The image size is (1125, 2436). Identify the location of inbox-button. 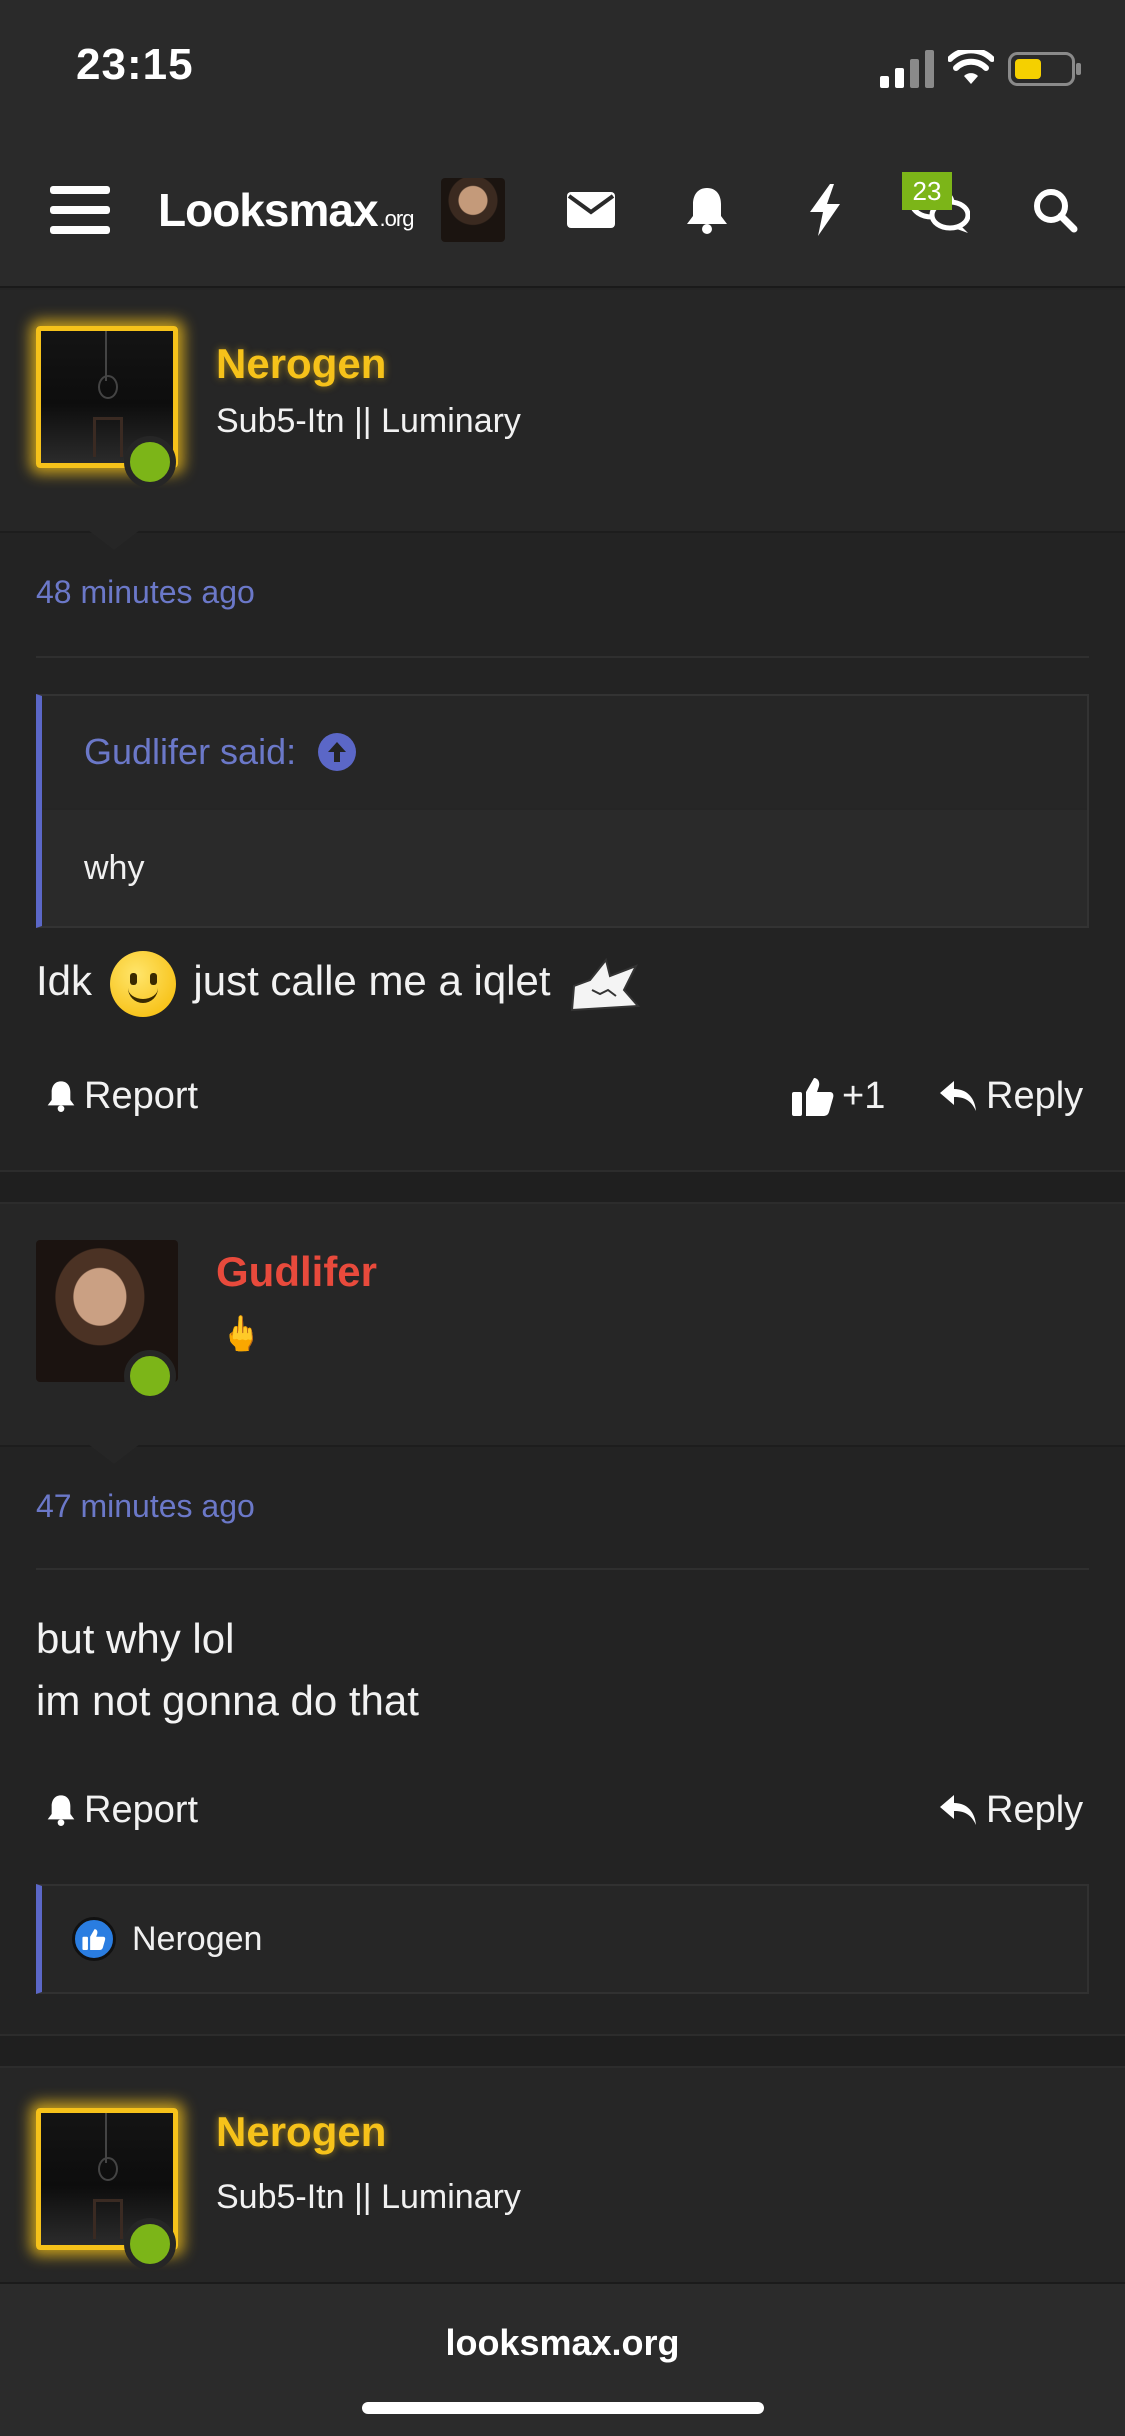
(591, 210).